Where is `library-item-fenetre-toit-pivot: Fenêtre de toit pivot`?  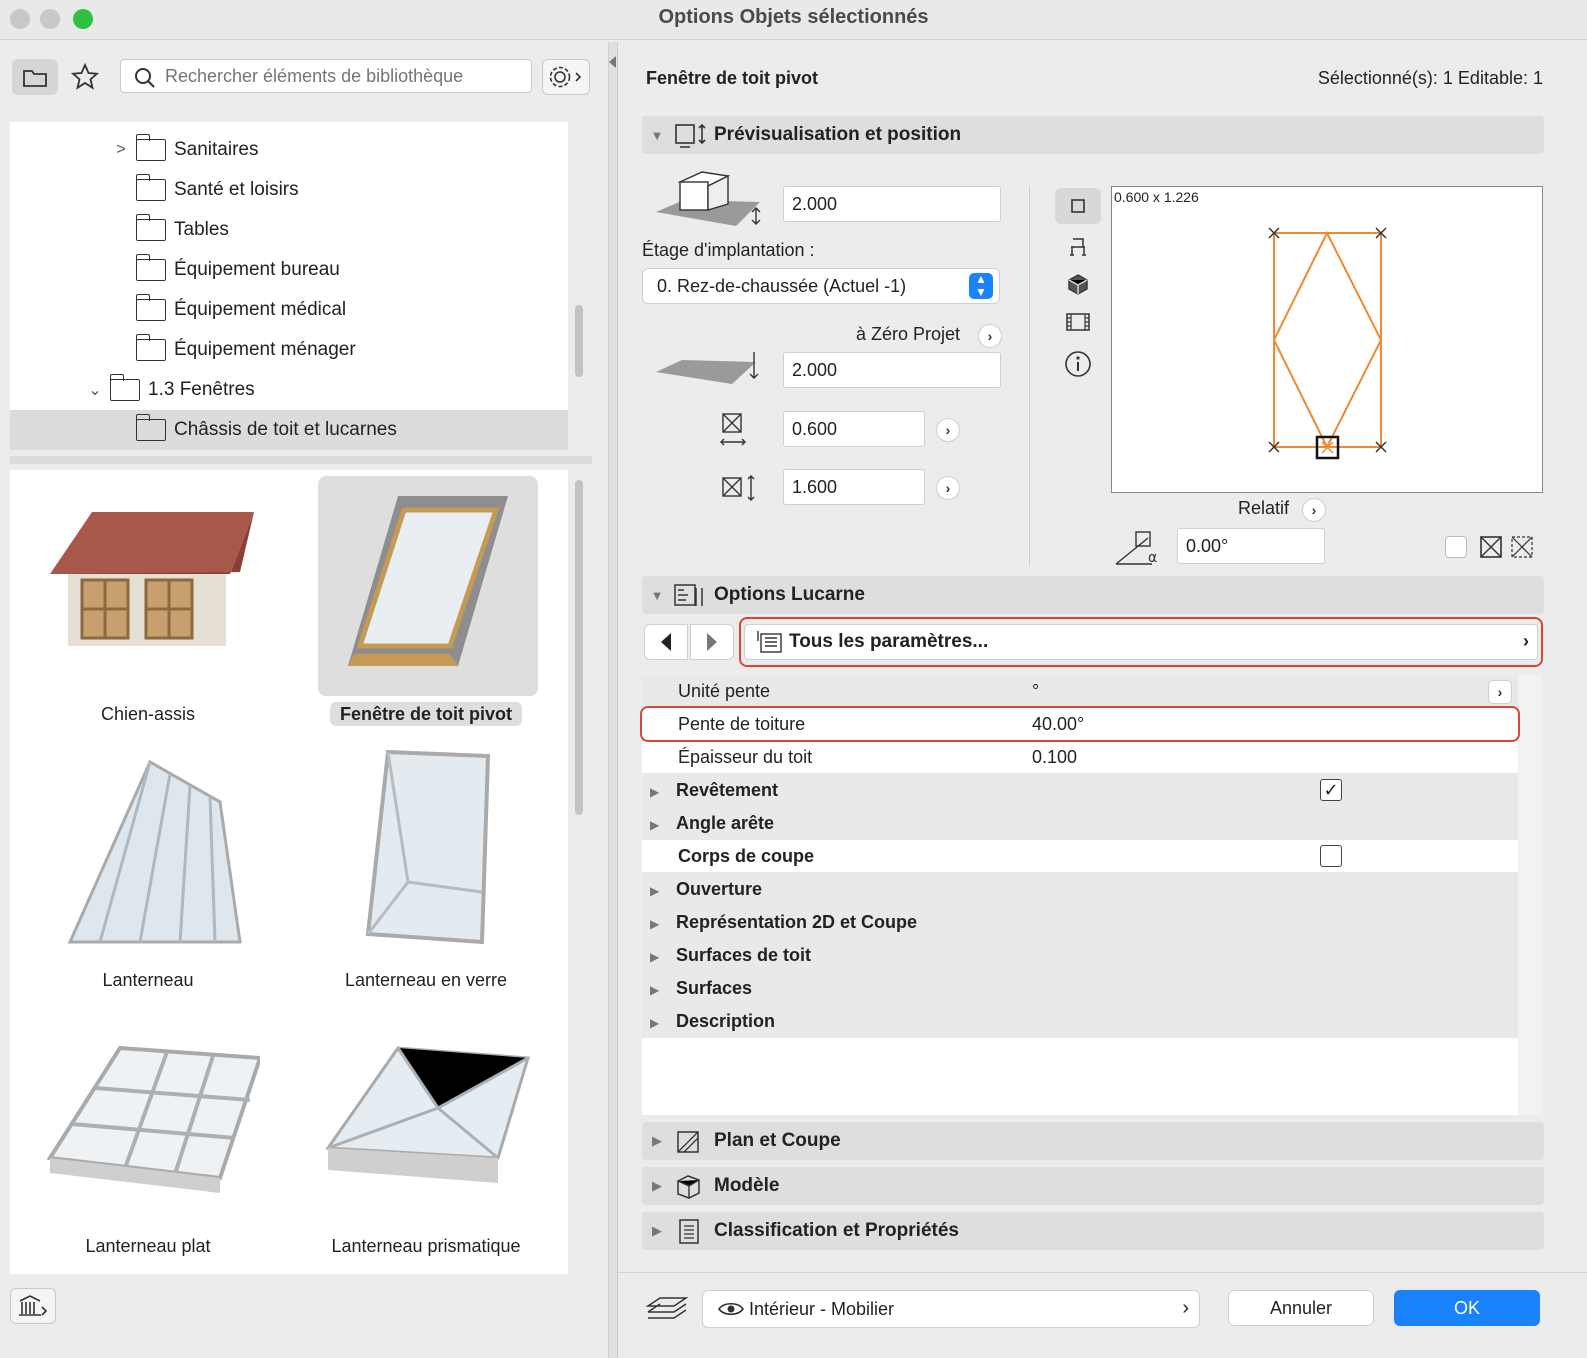
library-item-fenetre-toit-pivot: Fenêtre de toit pivot is located at coordinates (426, 603).